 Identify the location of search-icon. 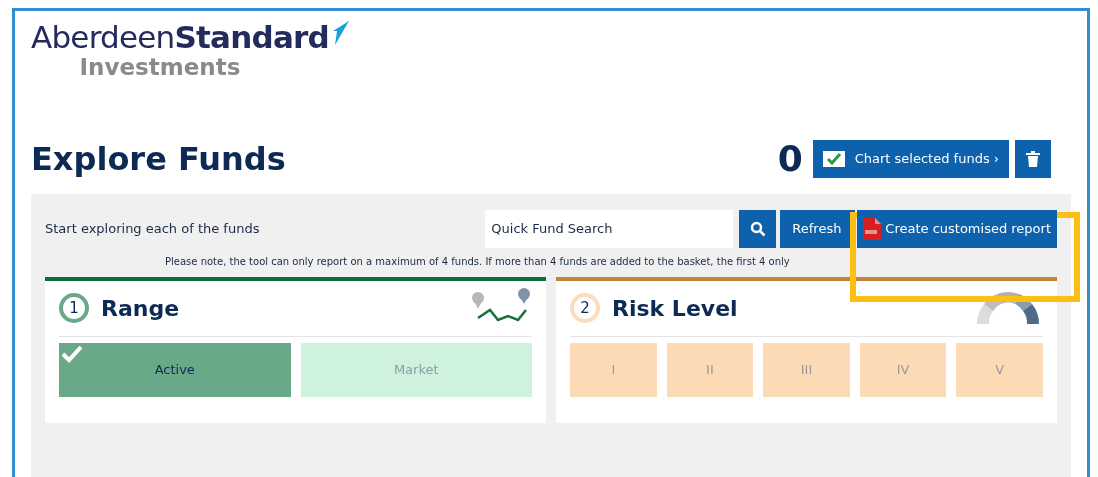
(757, 228).